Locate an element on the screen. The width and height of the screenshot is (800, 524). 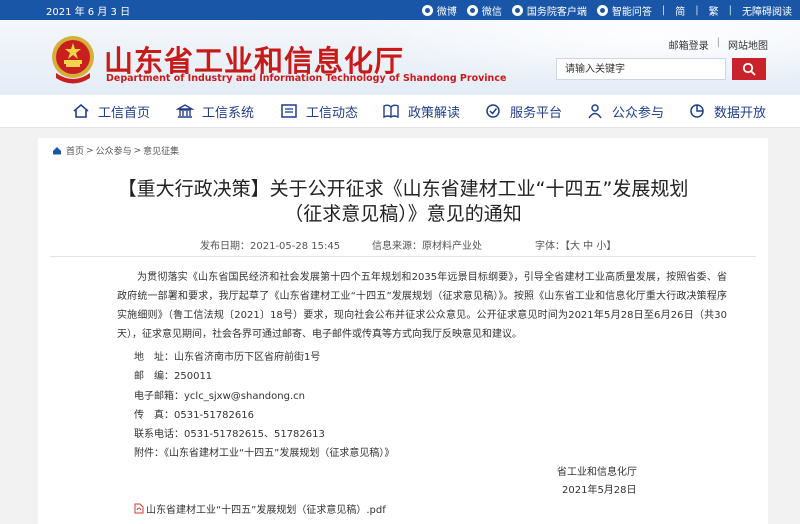
chat-icon is located at coordinates (602, 10).